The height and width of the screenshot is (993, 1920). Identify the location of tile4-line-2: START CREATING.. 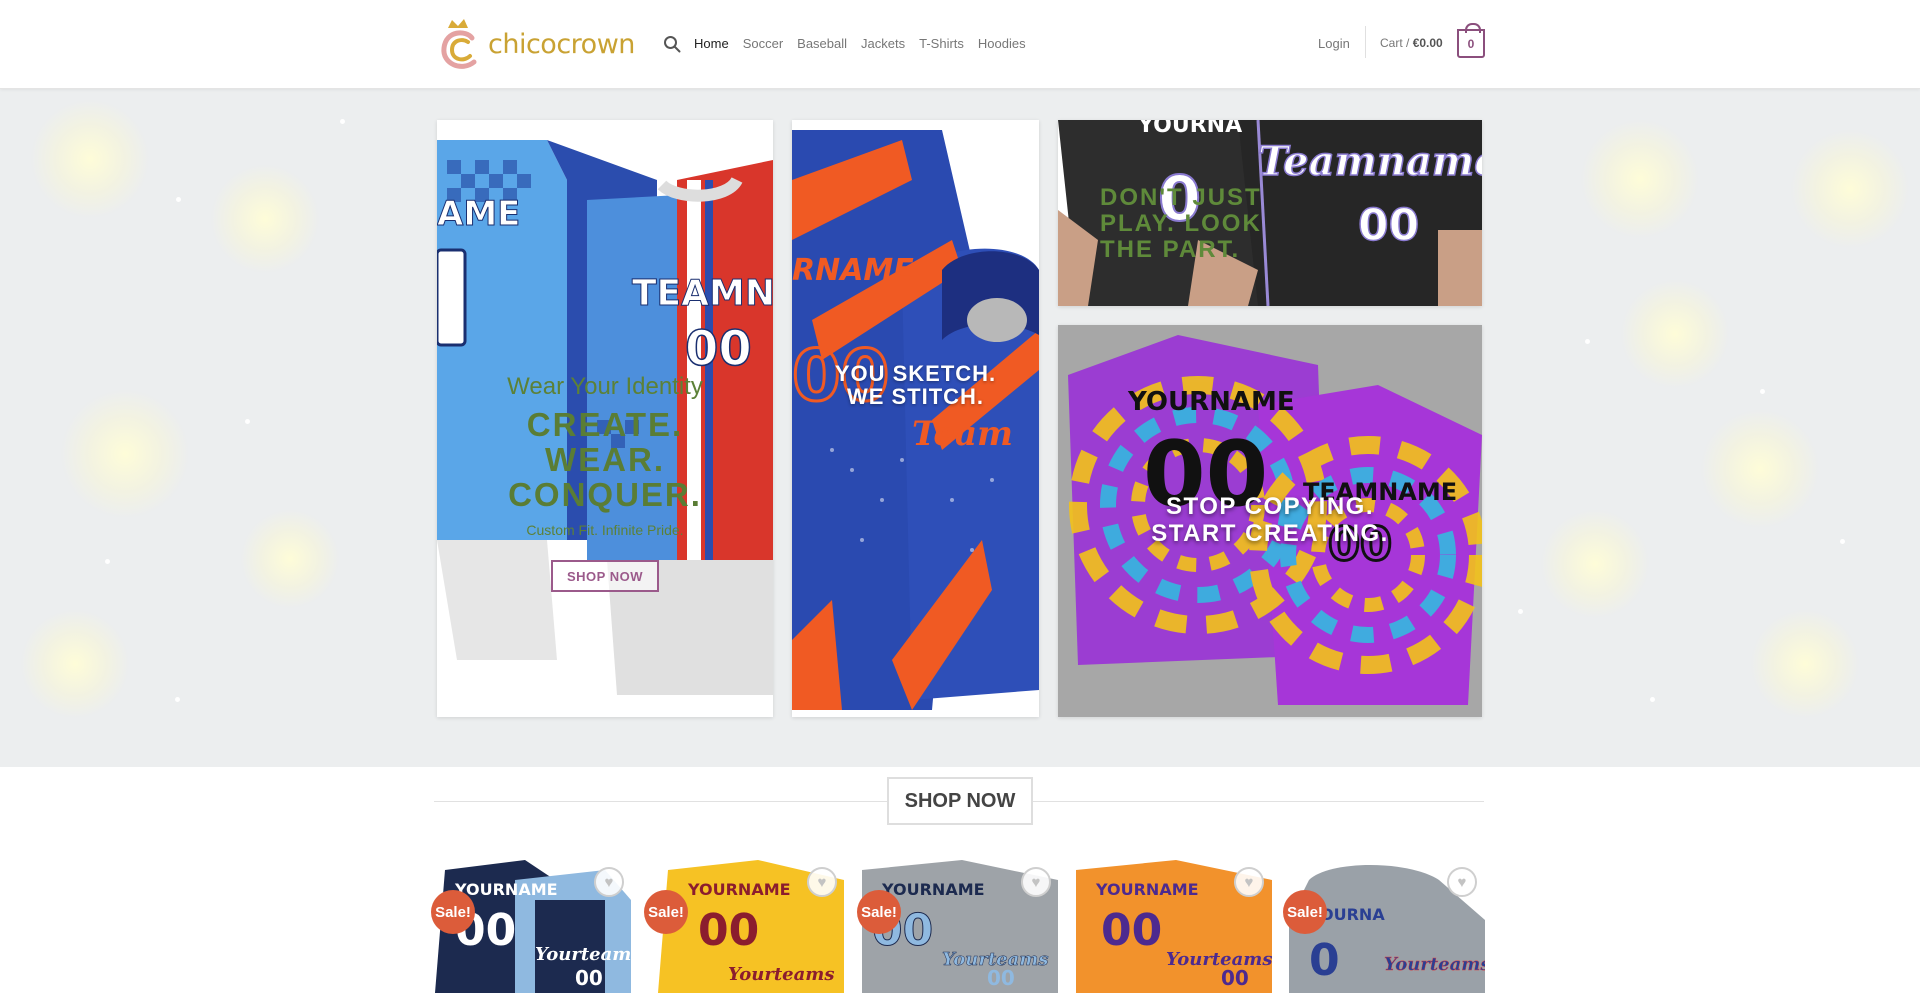
(1270, 533).